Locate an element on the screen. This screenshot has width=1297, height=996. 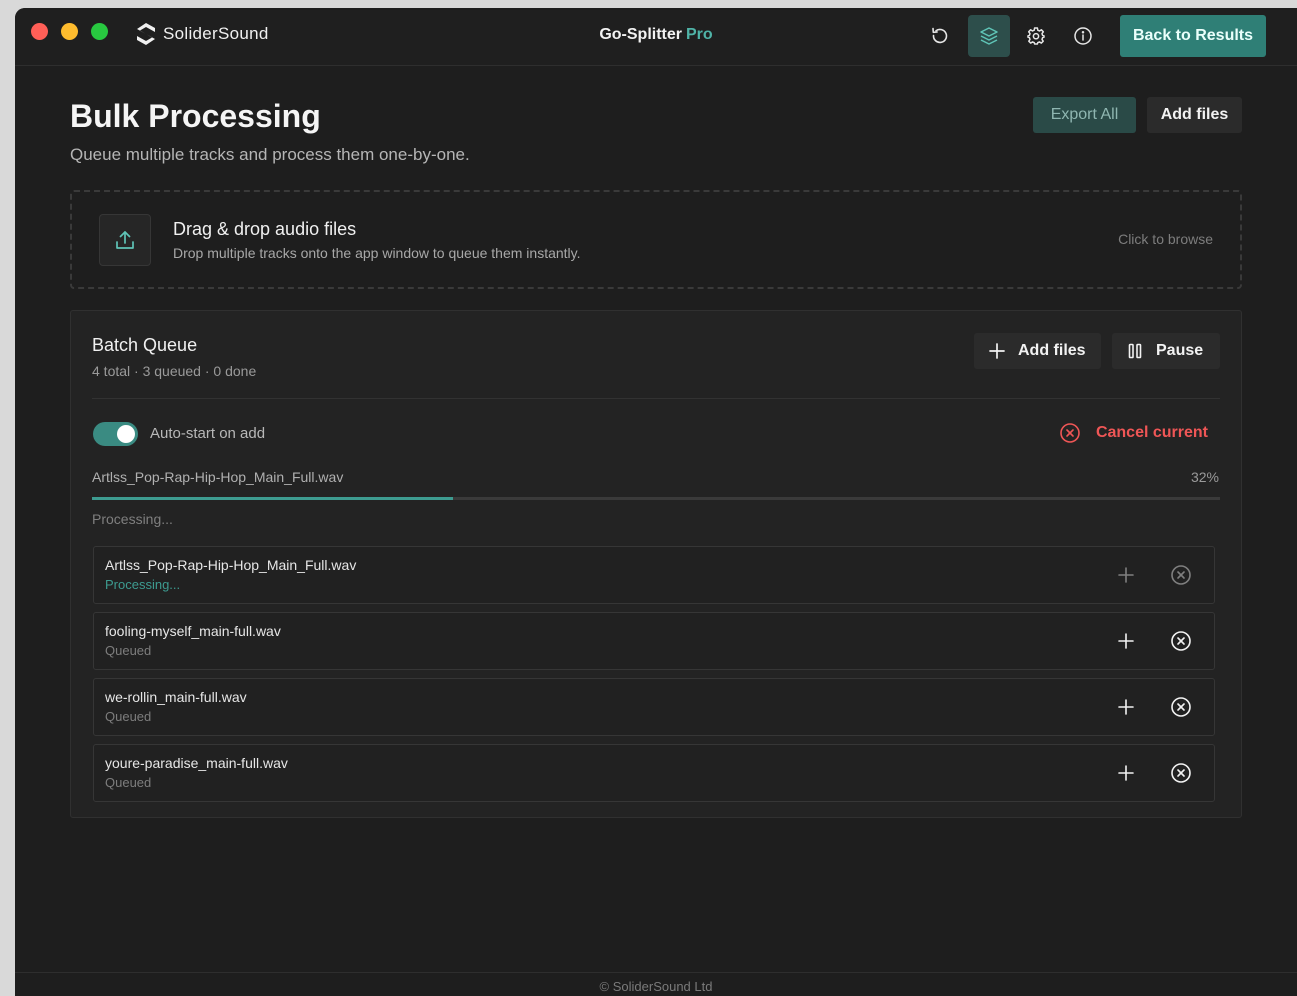
auto-start-toggle is located at coordinates (115, 434).